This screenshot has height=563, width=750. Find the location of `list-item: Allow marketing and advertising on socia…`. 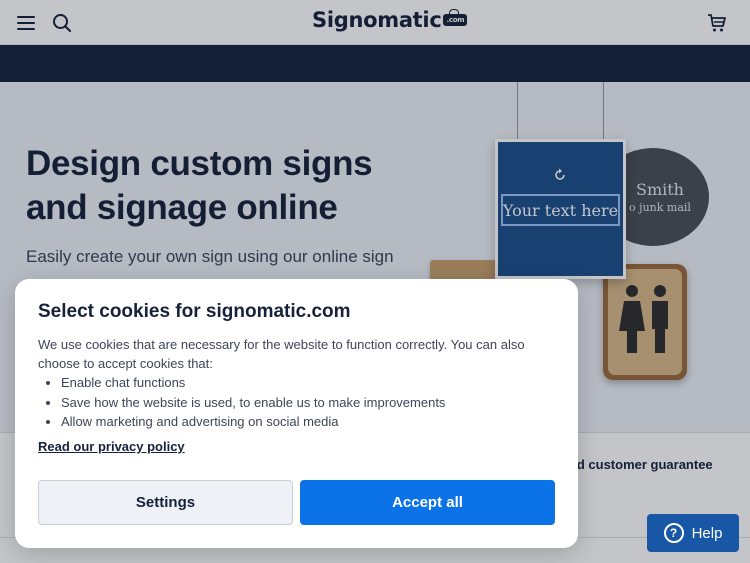

list-item: Allow marketing and advertising on socia… is located at coordinates (290, 422).